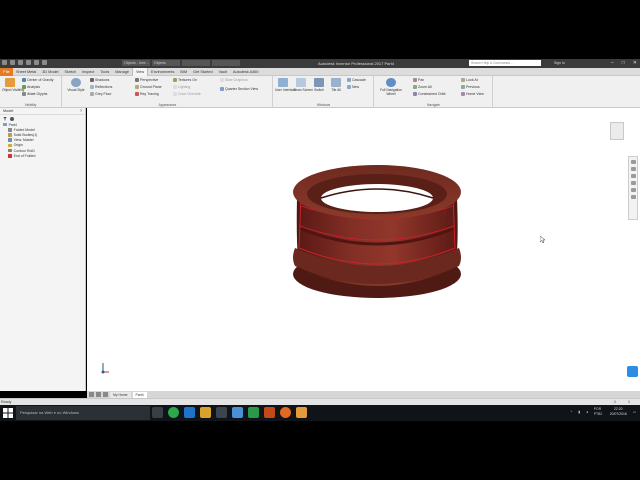  What do you see at coordinates (148, 87) in the screenshot?
I see `ground-plane-button: Ground Plane` at bounding box center [148, 87].